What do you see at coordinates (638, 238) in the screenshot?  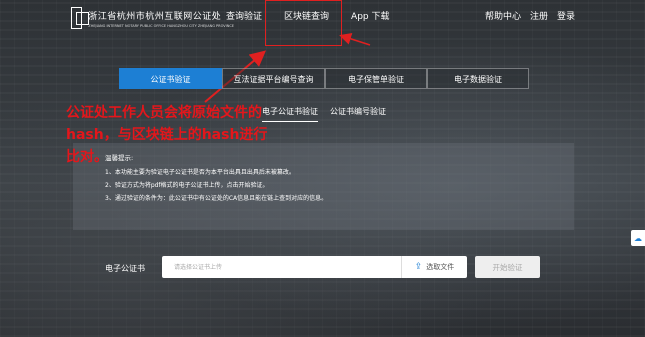 I see `floating-service-icon: ☁` at bounding box center [638, 238].